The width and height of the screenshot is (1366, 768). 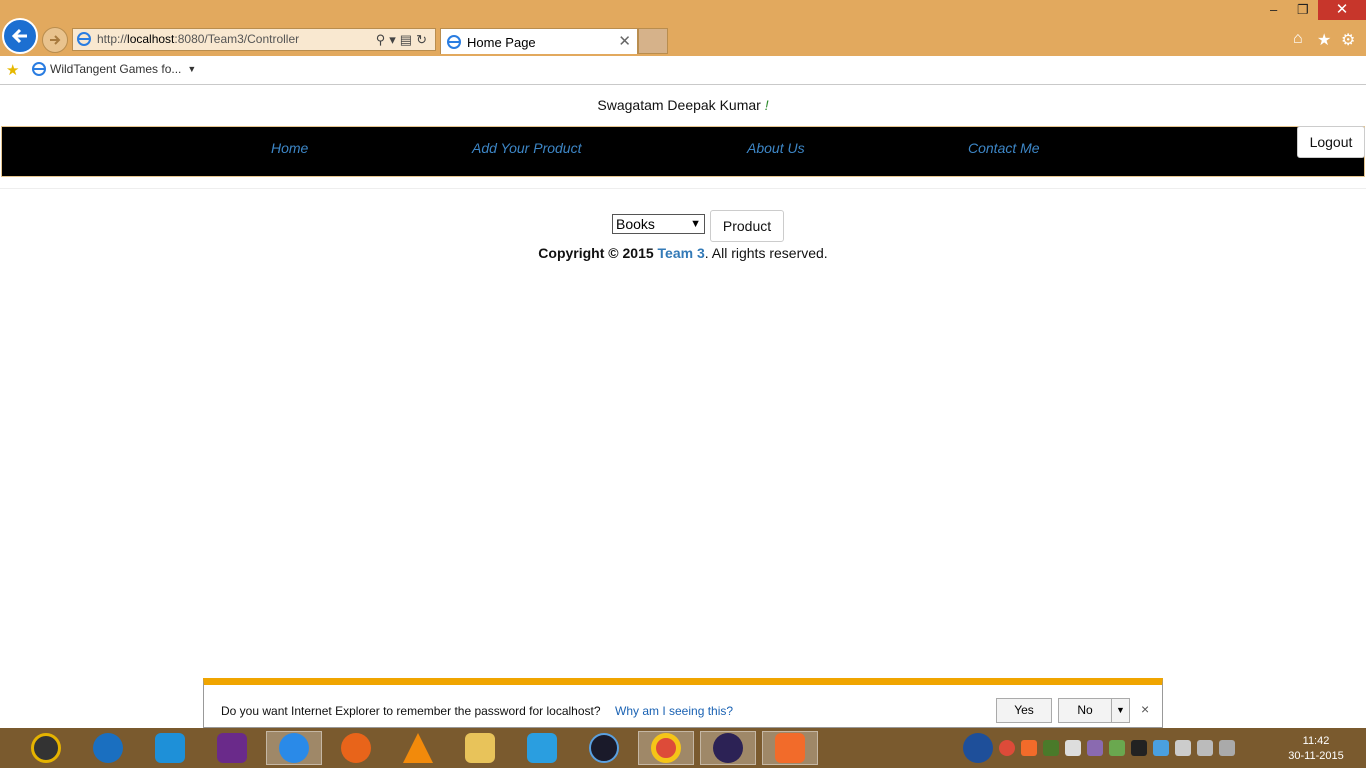 What do you see at coordinates (624, 41) in the screenshot?
I see `close-tab-icon: ✕` at bounding box center [624, 41].